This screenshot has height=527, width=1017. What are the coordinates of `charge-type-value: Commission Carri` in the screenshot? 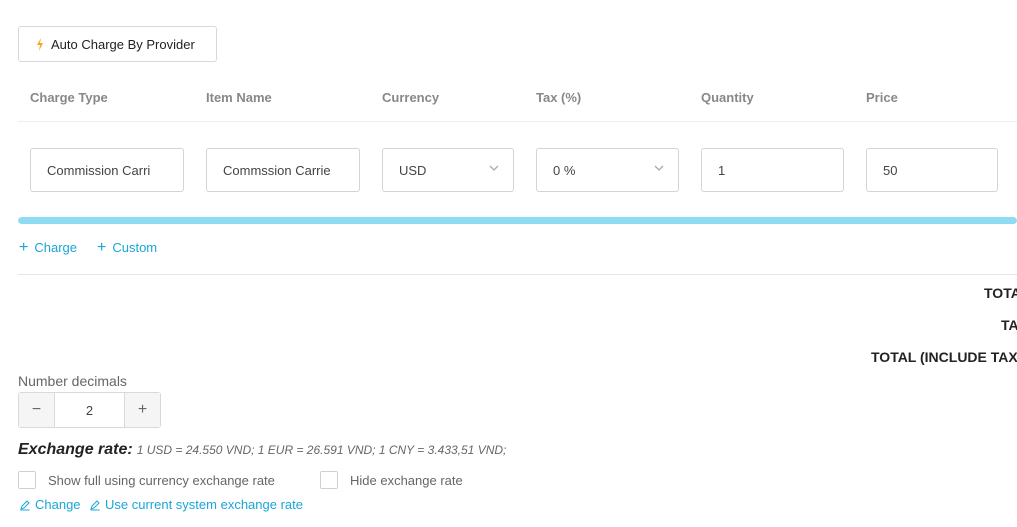 It's located at (99, 170).